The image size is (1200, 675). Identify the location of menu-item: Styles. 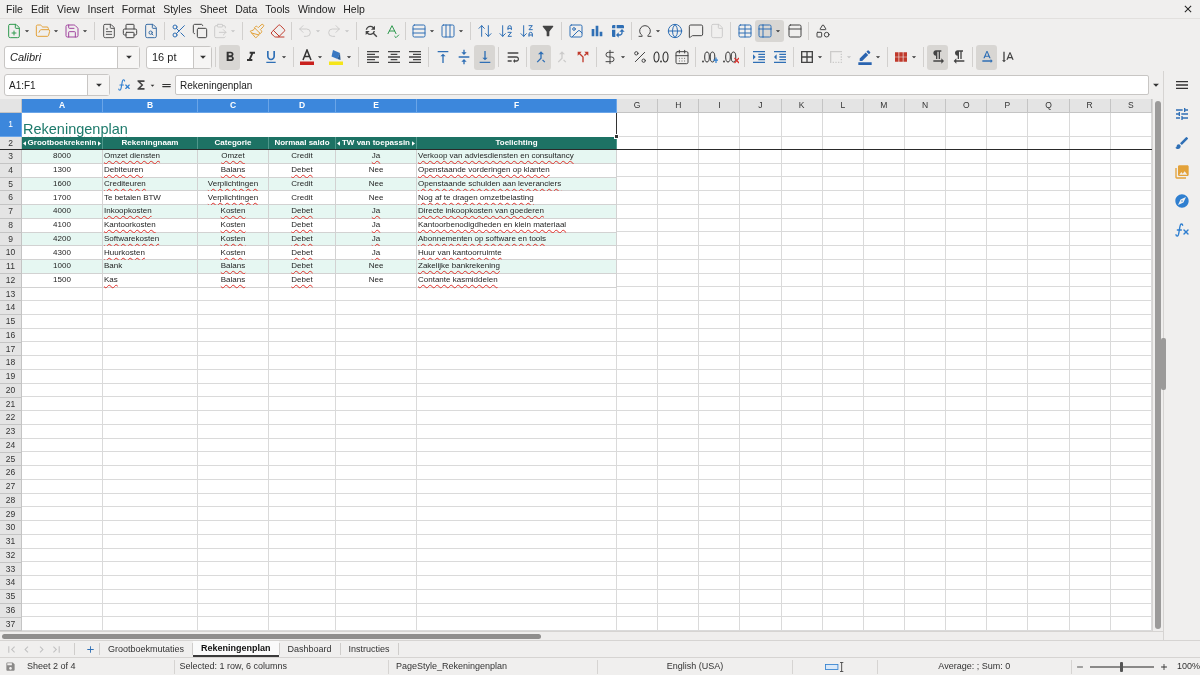
(177, 9).